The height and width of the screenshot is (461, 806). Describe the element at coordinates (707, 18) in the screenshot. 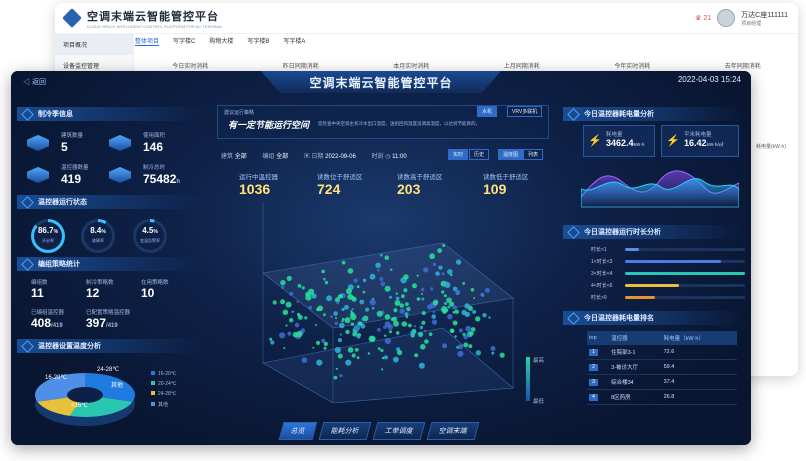

I see `alert-count: 21` at that location.